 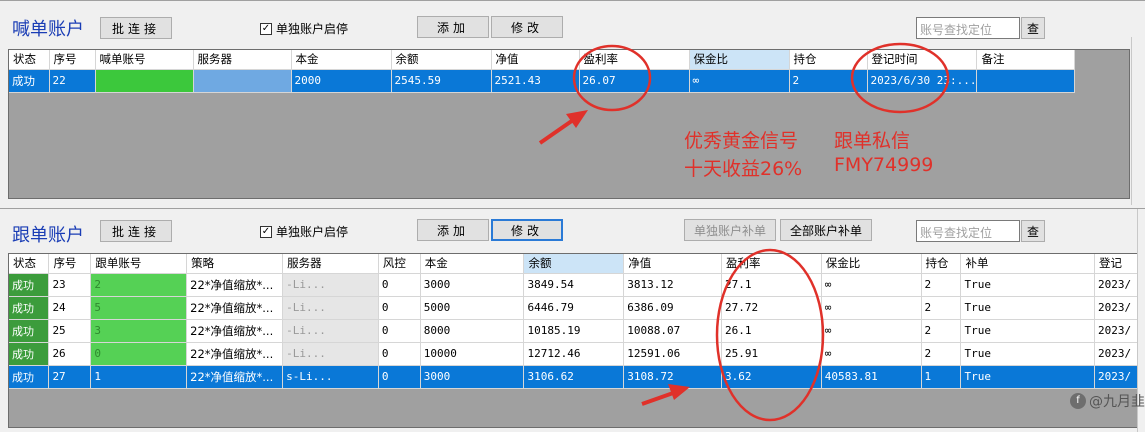 What do you see at coordinates (772, 353) in the screenshot?
I see `cell-profit-rate: 25.91` at bounding box center [772, 353].